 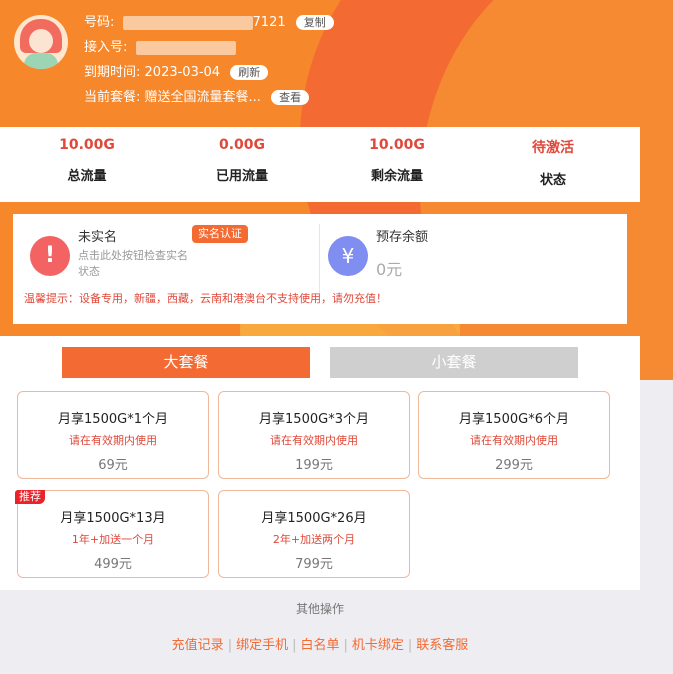 What do you see at coordinates (314, 539) in the screenshot?
I see `package-desc: 2年+加送两个月` at bounding box center [314, 539].